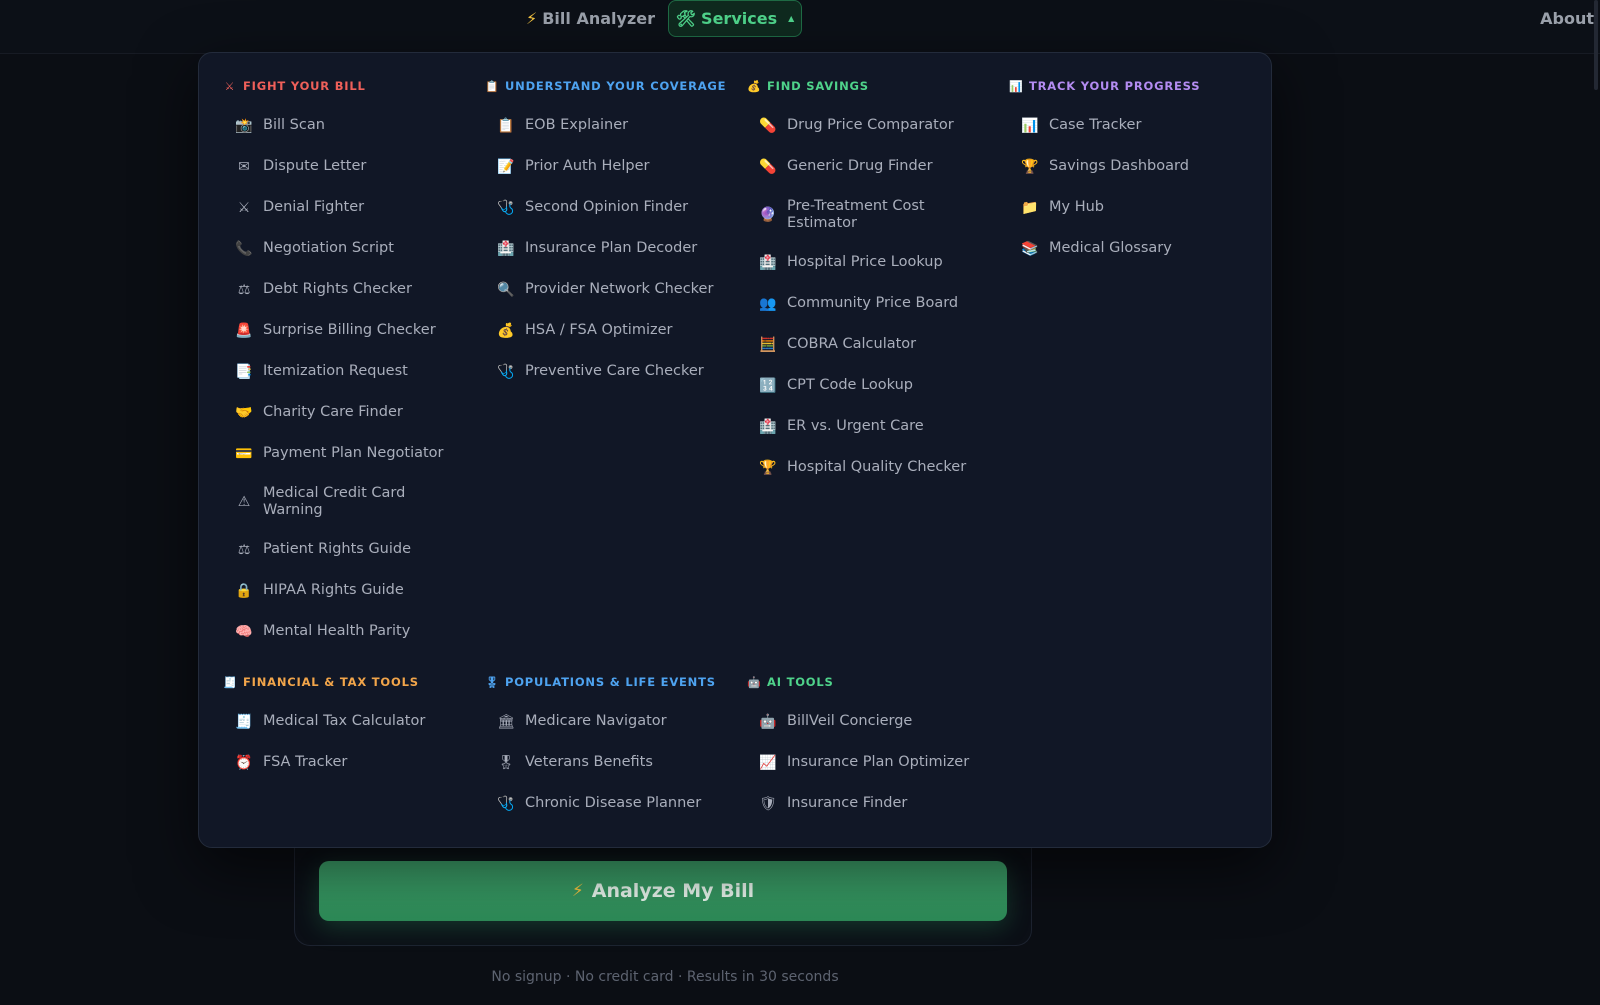 Image resolution: width=1600 pixels, height=1005 pixels. Describe the element at coordinates (610, 330) in the screenshot. I see `menu-item-hsa-fsa-optimizer: 💰 HSA / FSA Optimizer` at that location.